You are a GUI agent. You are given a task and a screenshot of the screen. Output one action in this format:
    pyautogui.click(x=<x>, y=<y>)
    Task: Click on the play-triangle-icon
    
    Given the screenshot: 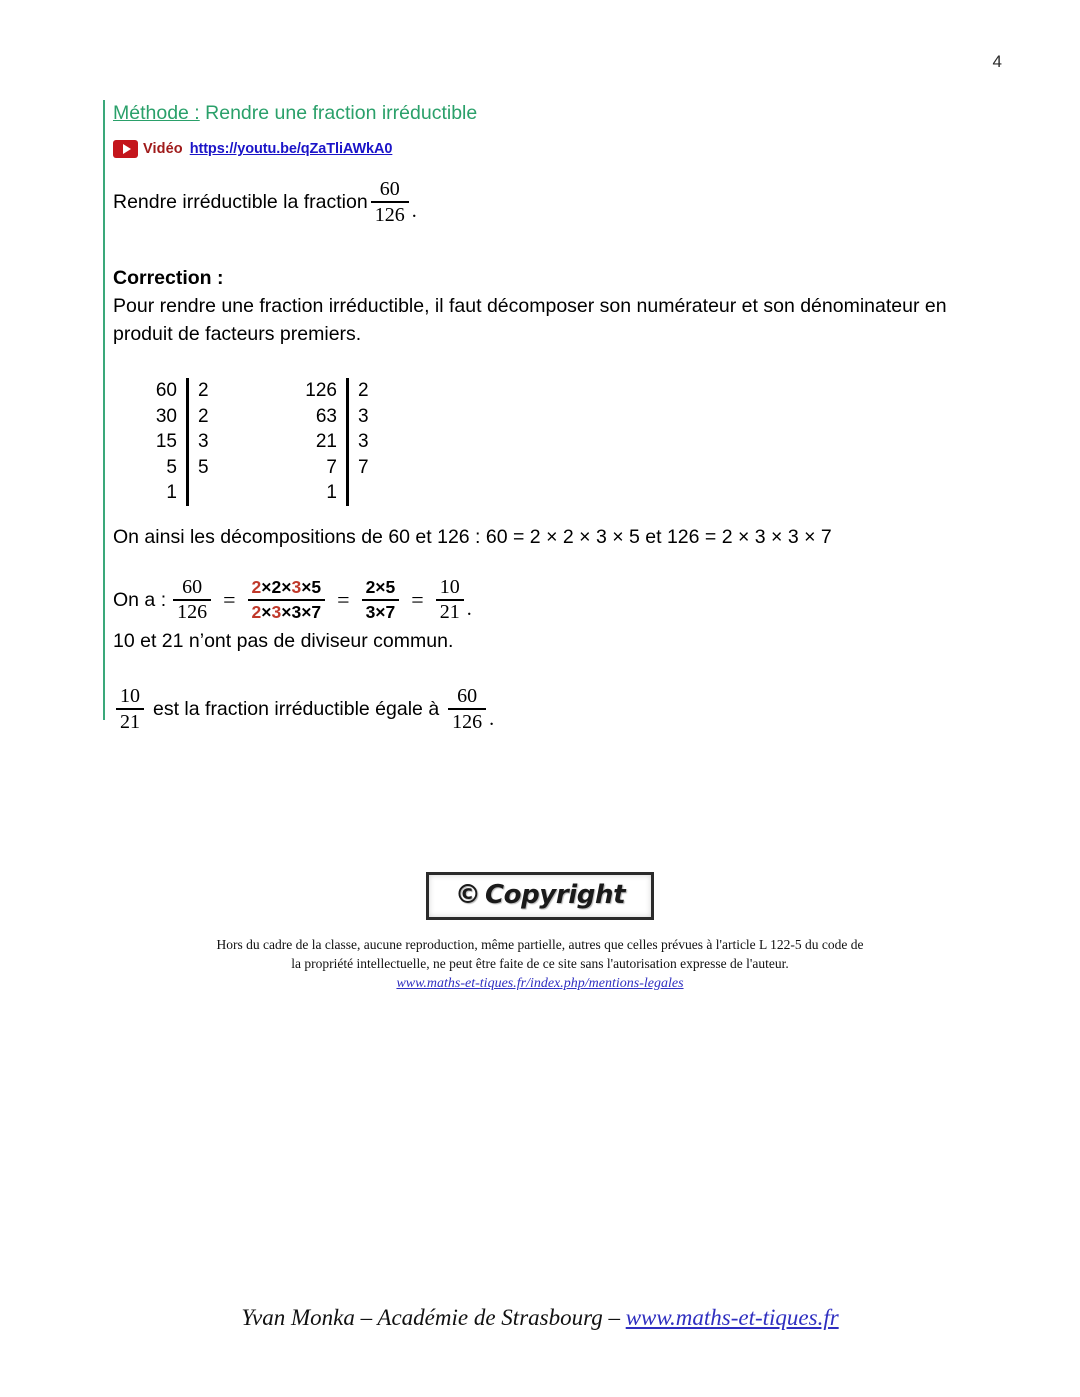 What is the action you would take?
    pyautogui.click(x=126, y=149)
    